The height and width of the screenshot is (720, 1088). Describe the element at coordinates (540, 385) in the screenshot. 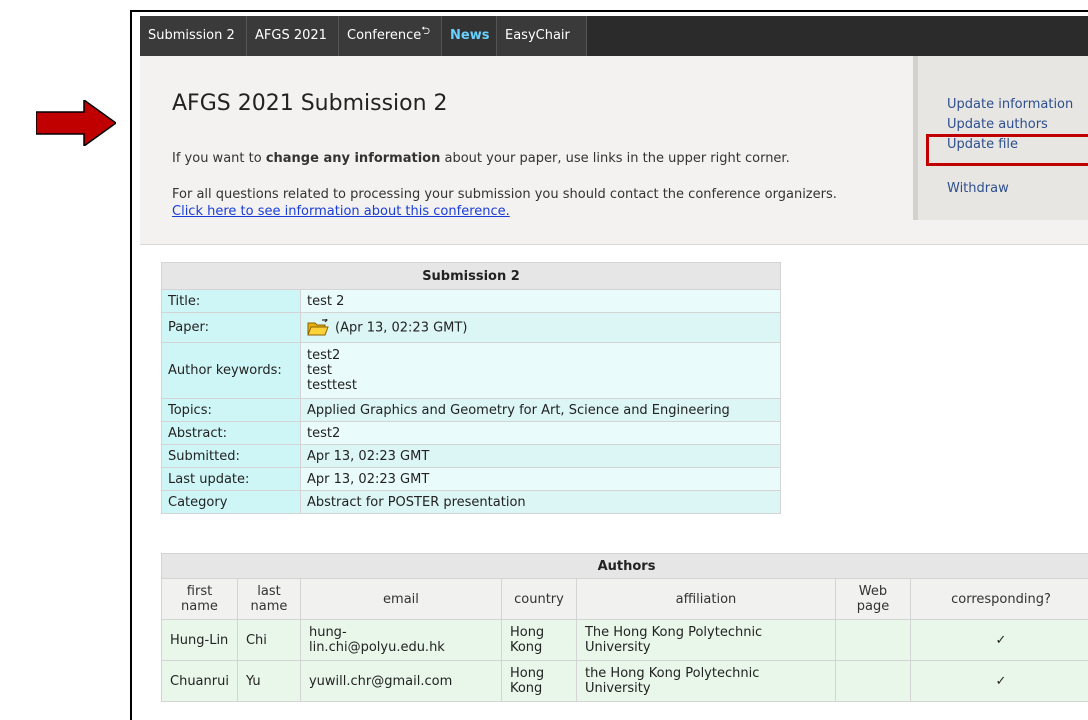

I see `keyword: testtest` at that location.